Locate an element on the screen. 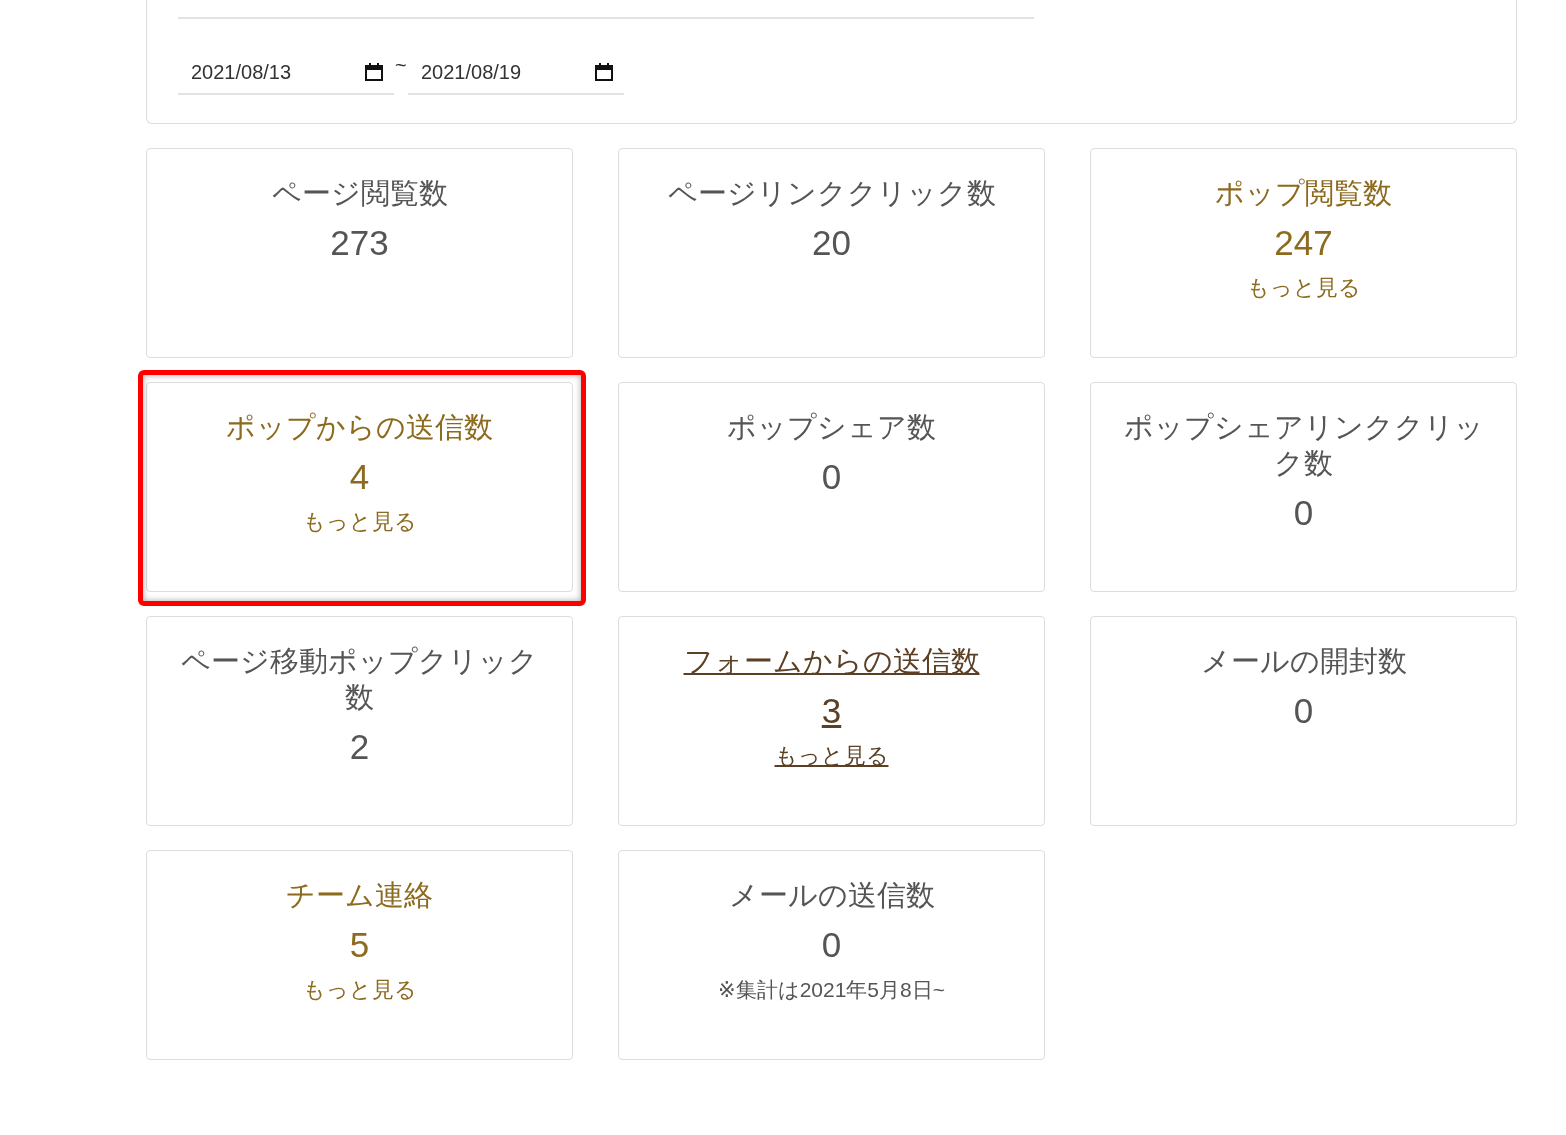 The image size is (1566, 1135). stat-value: 247 is located at coordinates (1303, 242).